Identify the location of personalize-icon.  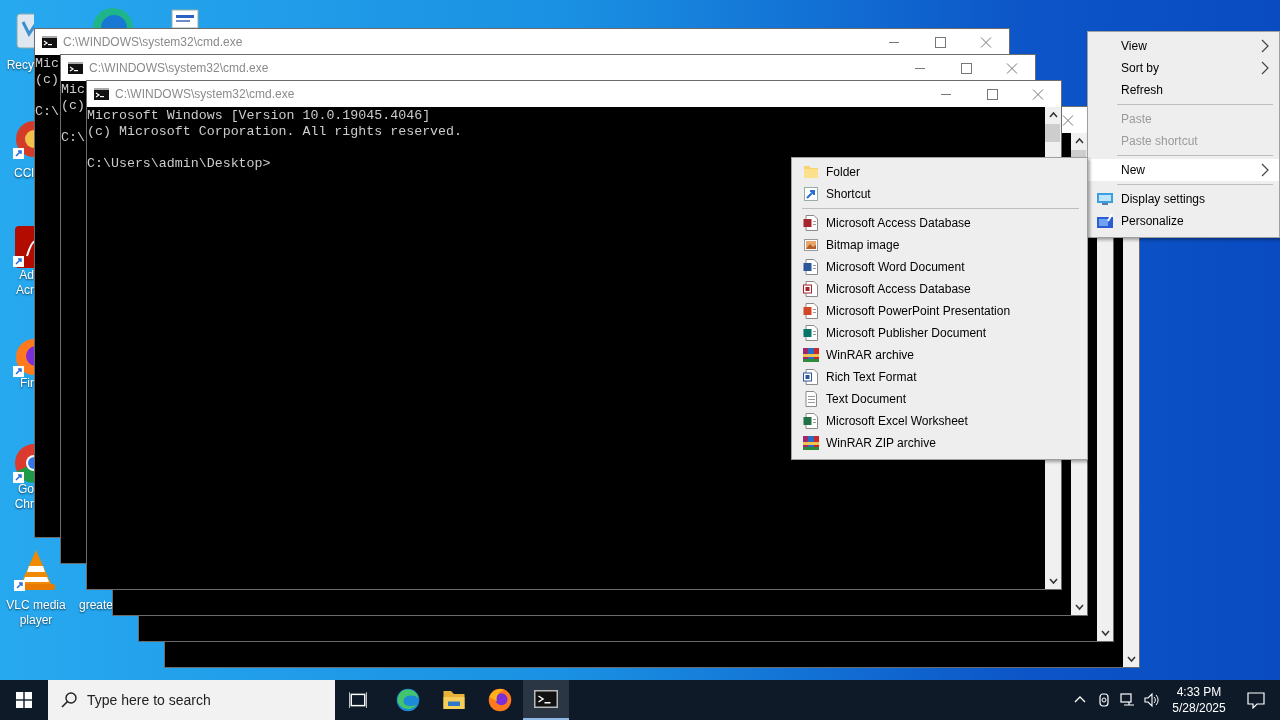
(1104, 221).